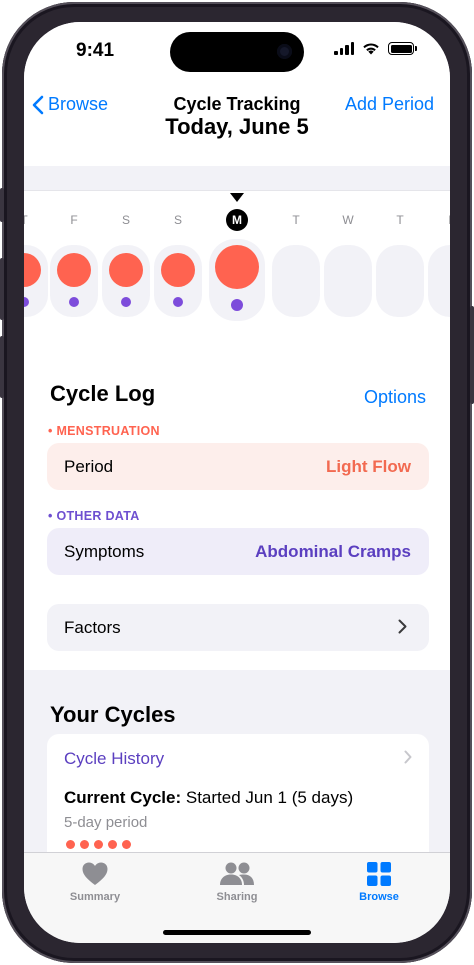 Image resolution: width=474 pixels, height=965 pixels. What do you see at coordinates (333, 551) in the screenshot?
I see `symptoms-value: Abdominal Cramps` at bounding box center [333, 551].